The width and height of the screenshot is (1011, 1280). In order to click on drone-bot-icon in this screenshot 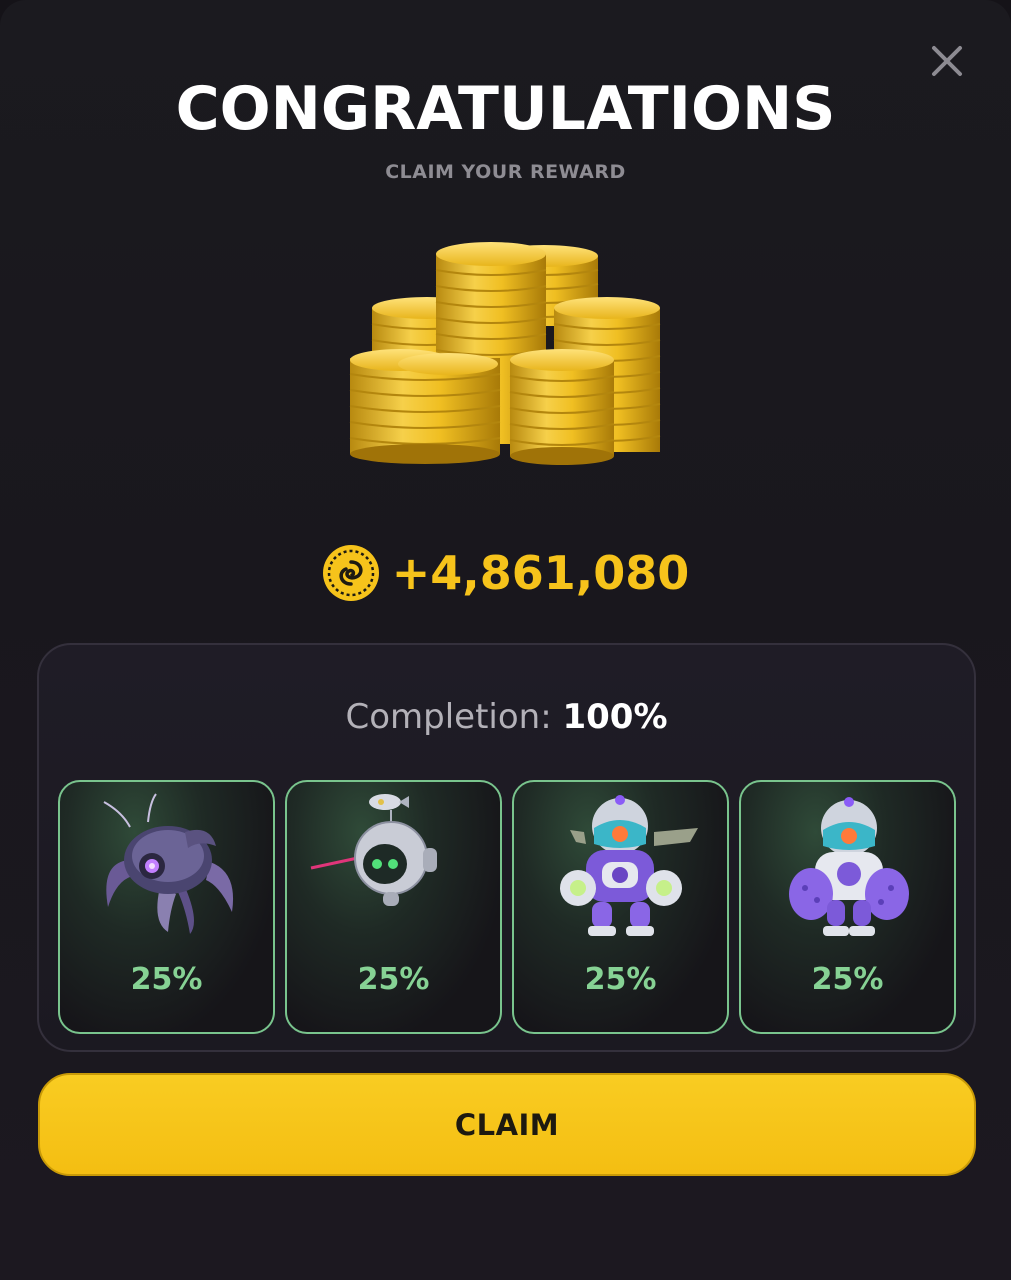, I will do `click(373, 850)`.